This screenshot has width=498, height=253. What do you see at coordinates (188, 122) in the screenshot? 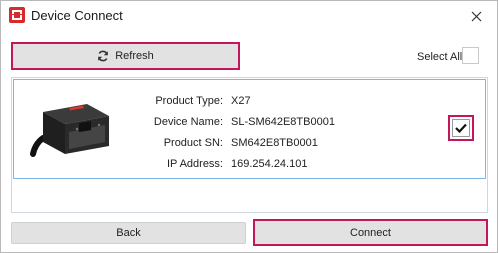
I see `device-name-label: Device Name:` at bounding box center [188, 122].